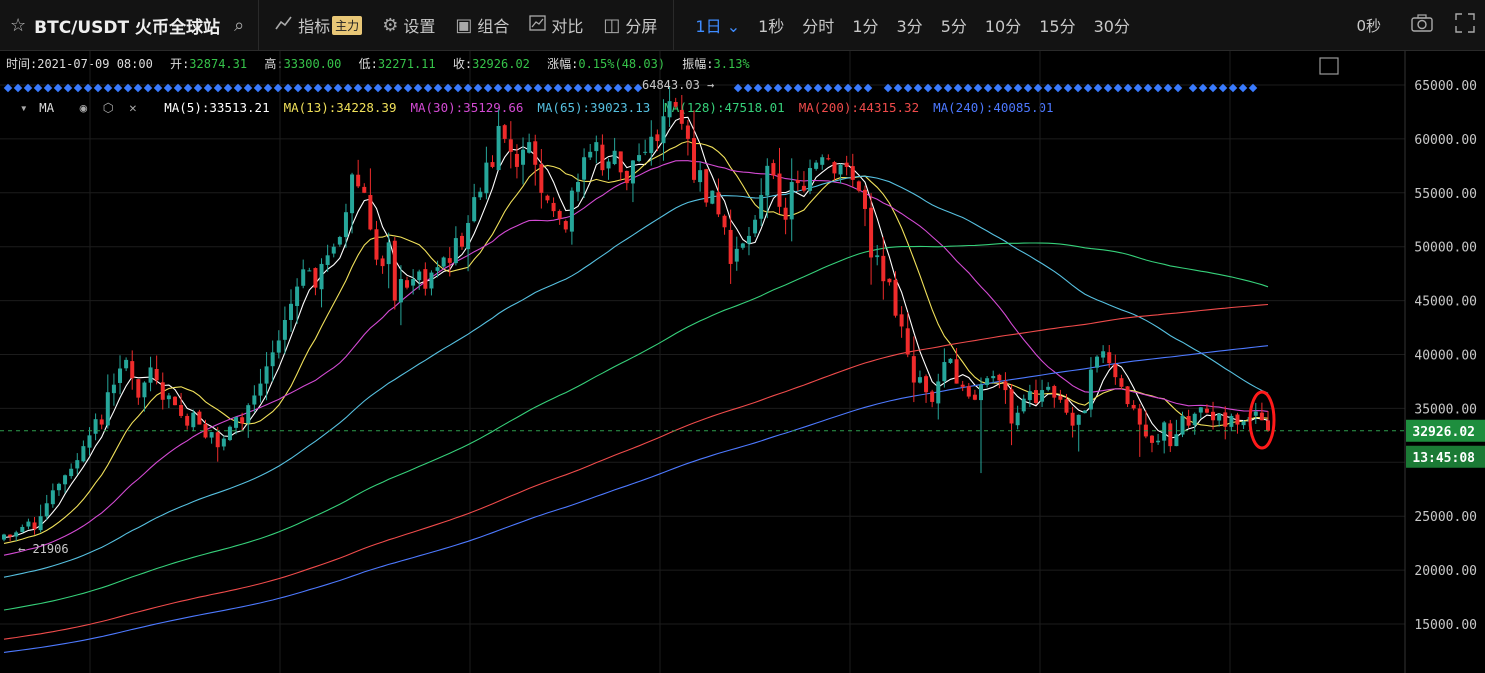 Image resolution: width=1485 pixels, height=673 pixels. I want to click on symbol-selector: ☆ BTC/USDT 火币全球站 ⌕, so click(130, 25).